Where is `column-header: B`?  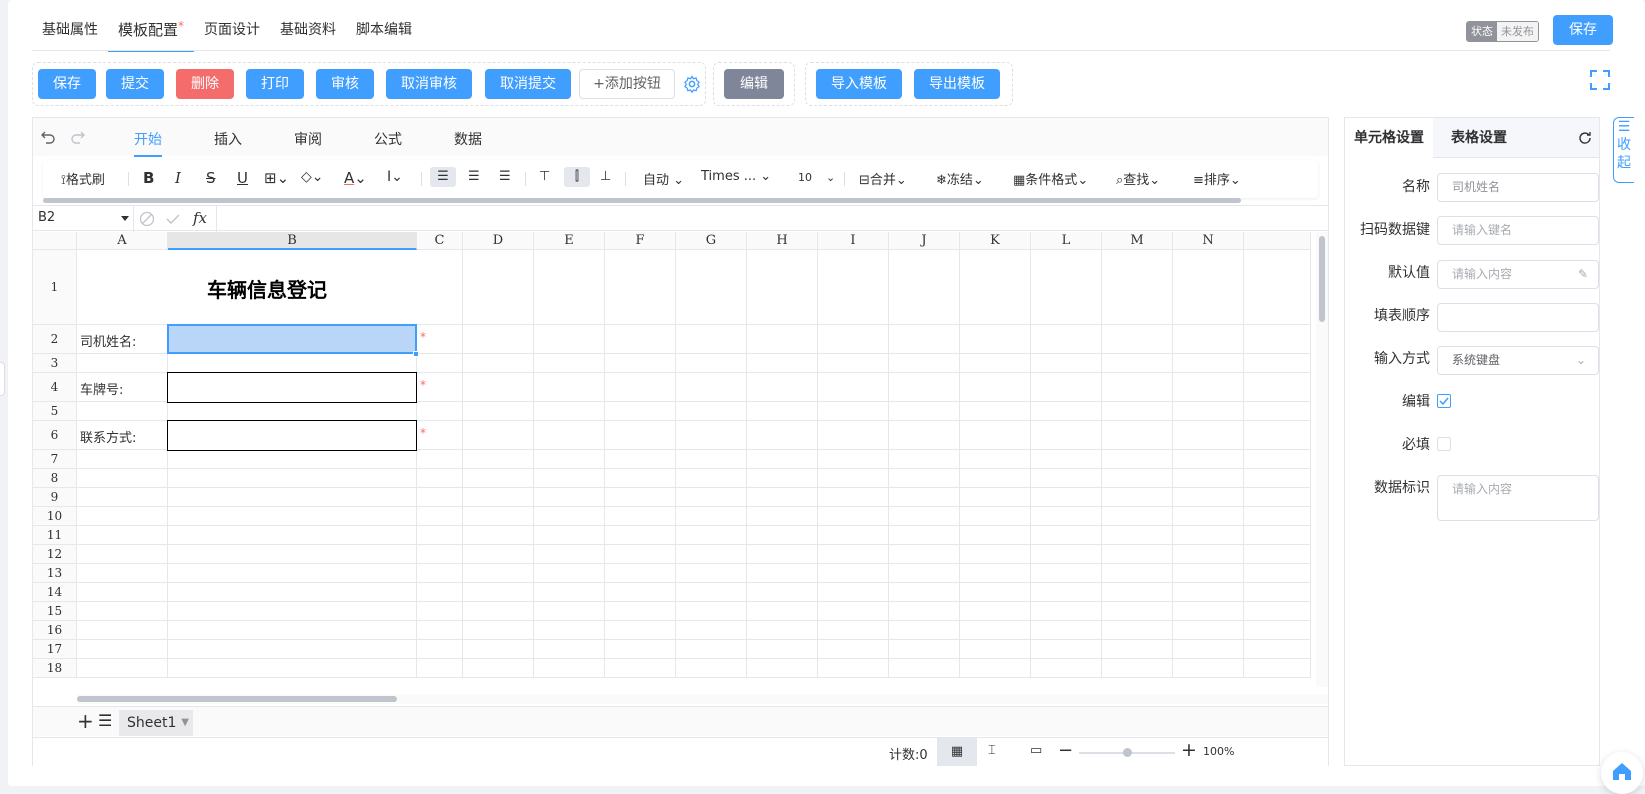 column-header: B is located at coordinates (292, 241).